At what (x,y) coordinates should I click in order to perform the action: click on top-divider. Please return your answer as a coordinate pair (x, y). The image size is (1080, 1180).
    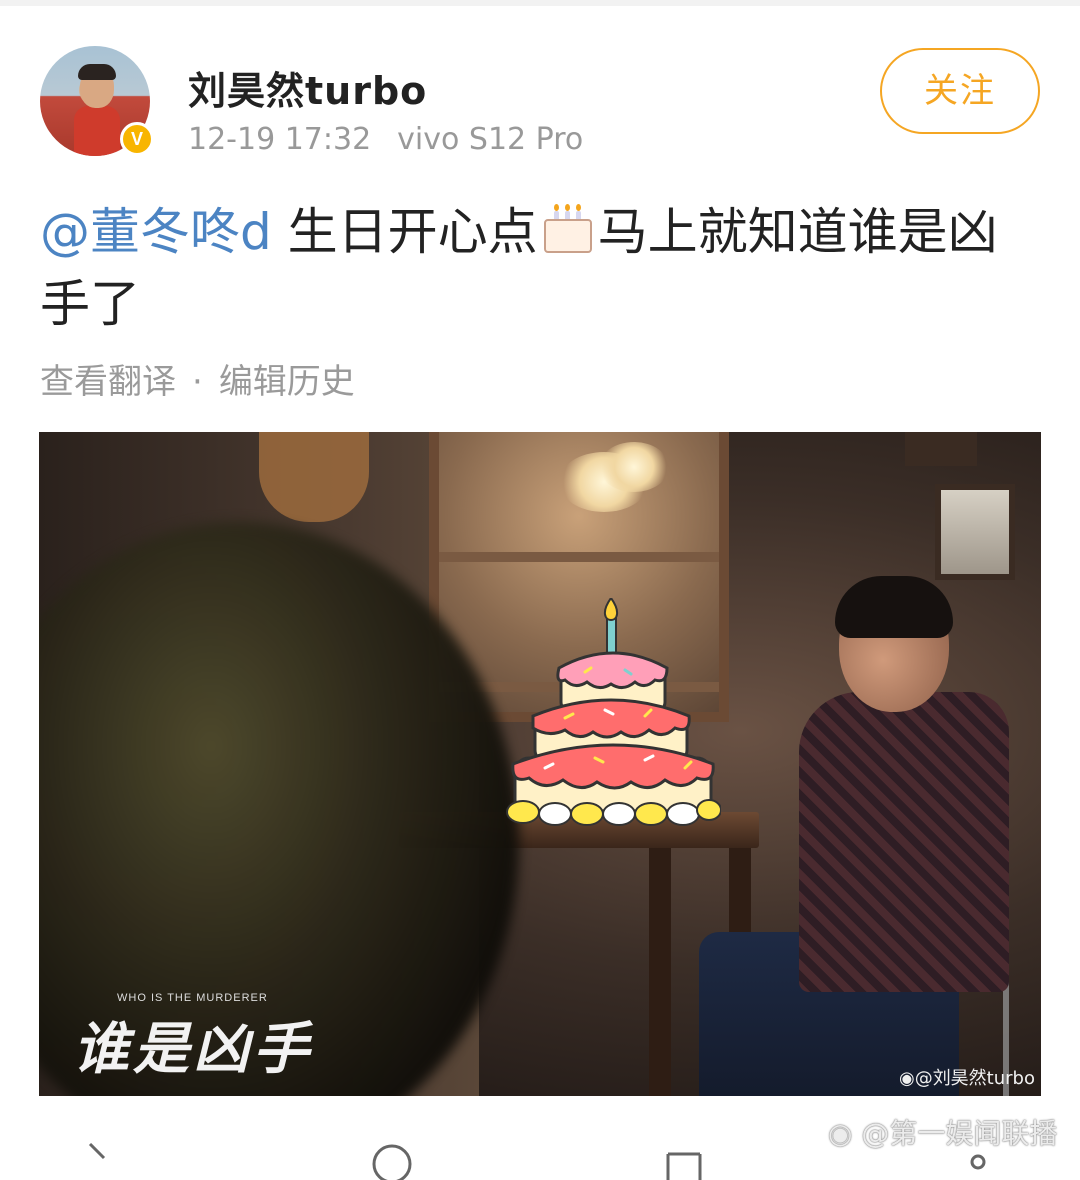
    Looking at the image, I should click on (540, 3).